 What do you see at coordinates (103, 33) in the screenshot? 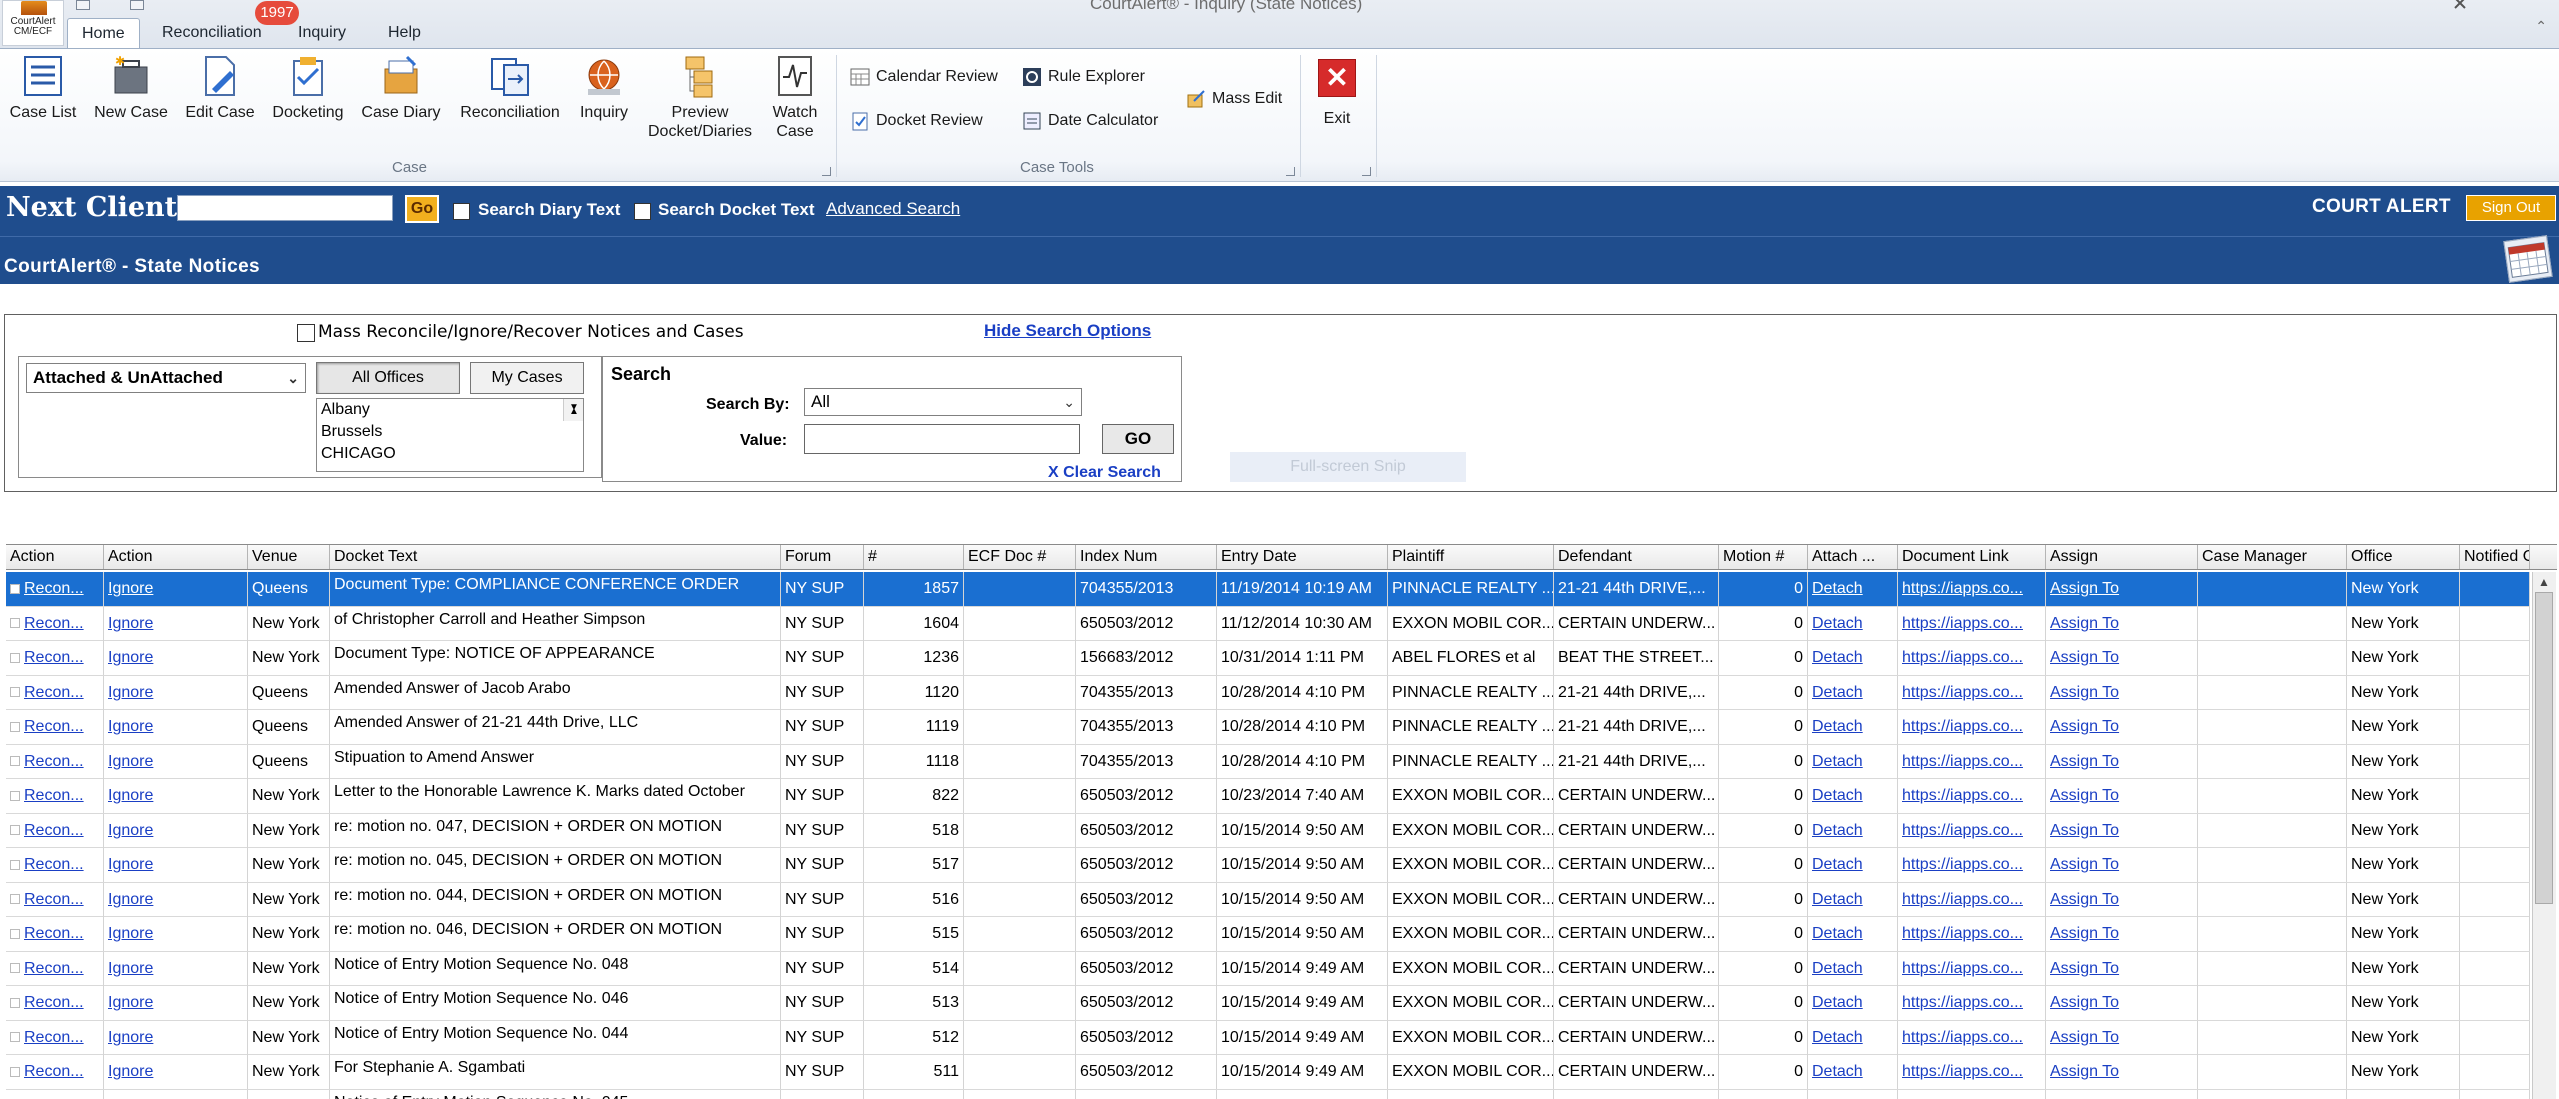
I see `tab-home: Home` at bounding box center [103, 33].